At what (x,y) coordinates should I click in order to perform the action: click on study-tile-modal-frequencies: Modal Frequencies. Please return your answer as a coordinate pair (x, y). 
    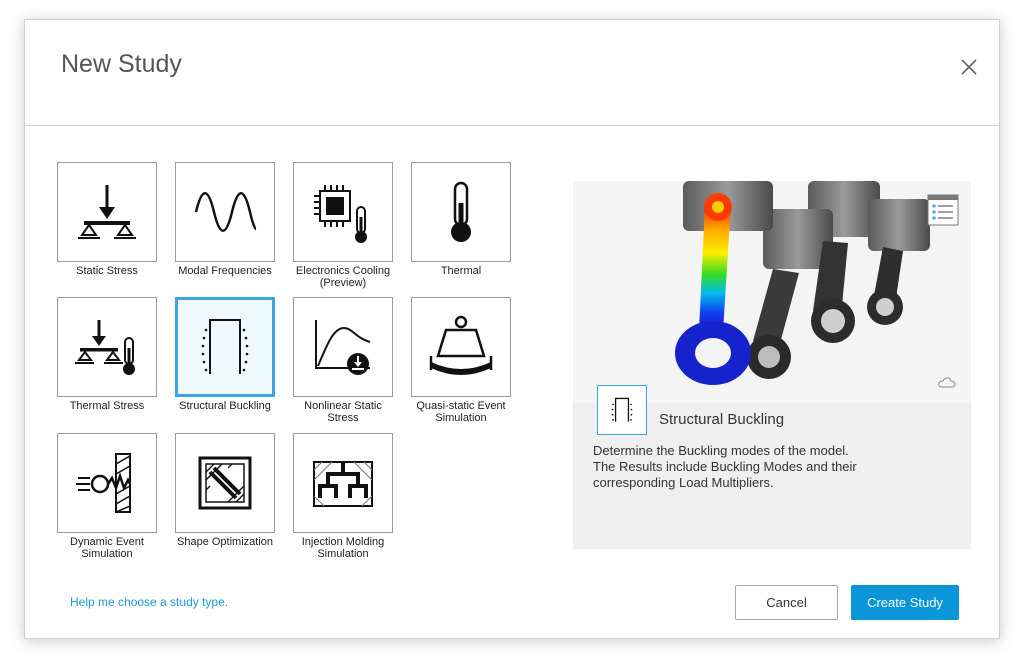
    Looking at the image, I should click on (225, 219).